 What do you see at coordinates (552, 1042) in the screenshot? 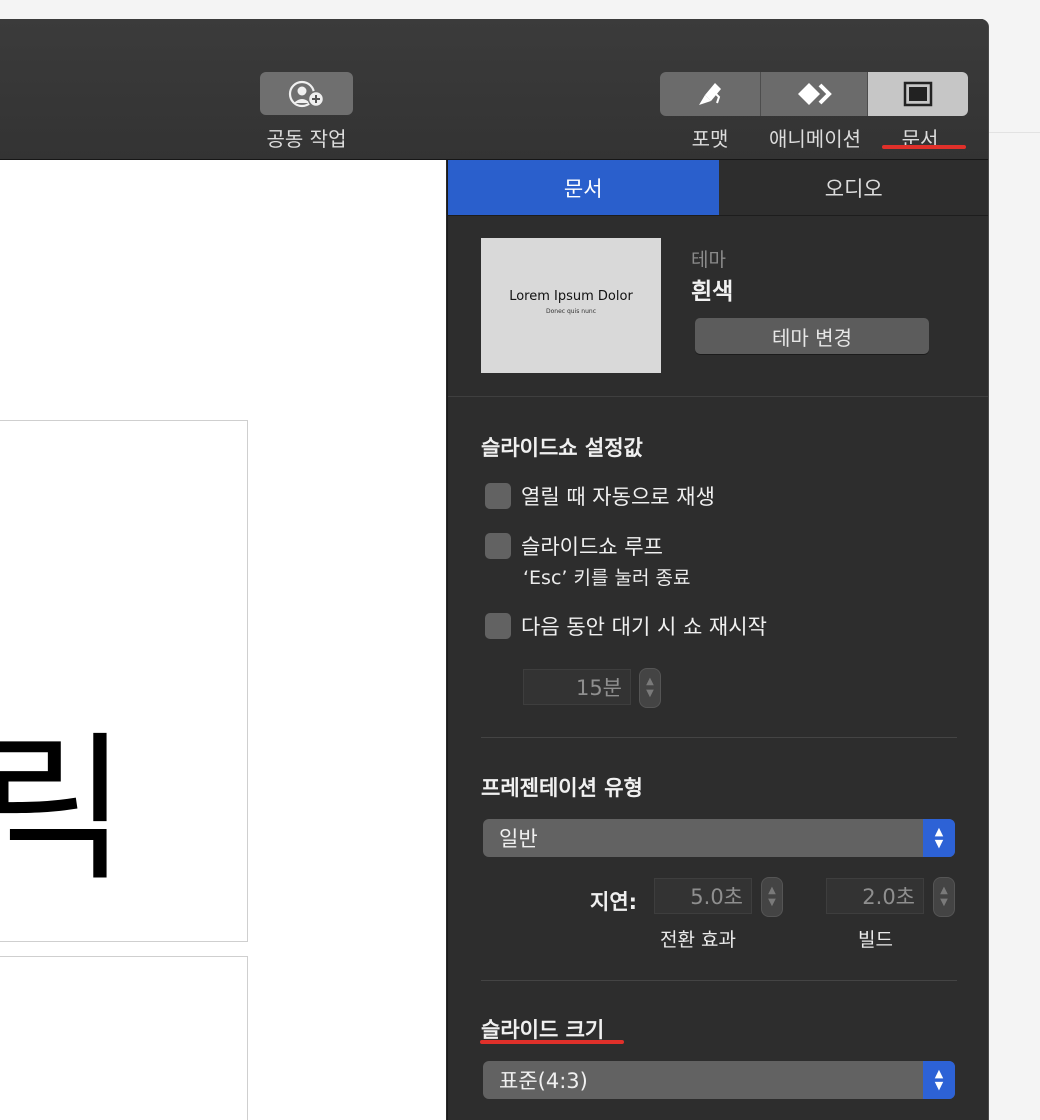
I see `slide-size-highlight` at bounding box center [552, 1042].